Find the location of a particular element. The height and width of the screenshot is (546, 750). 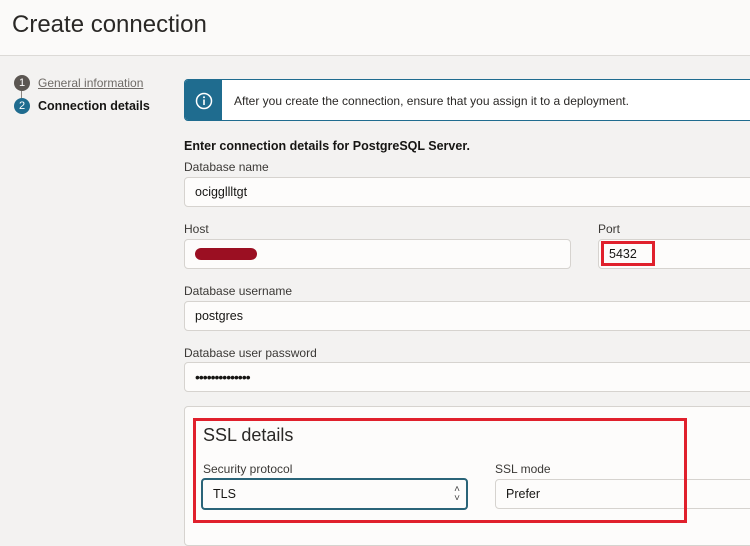

port-label: Port is located at coordinates (609, 229).